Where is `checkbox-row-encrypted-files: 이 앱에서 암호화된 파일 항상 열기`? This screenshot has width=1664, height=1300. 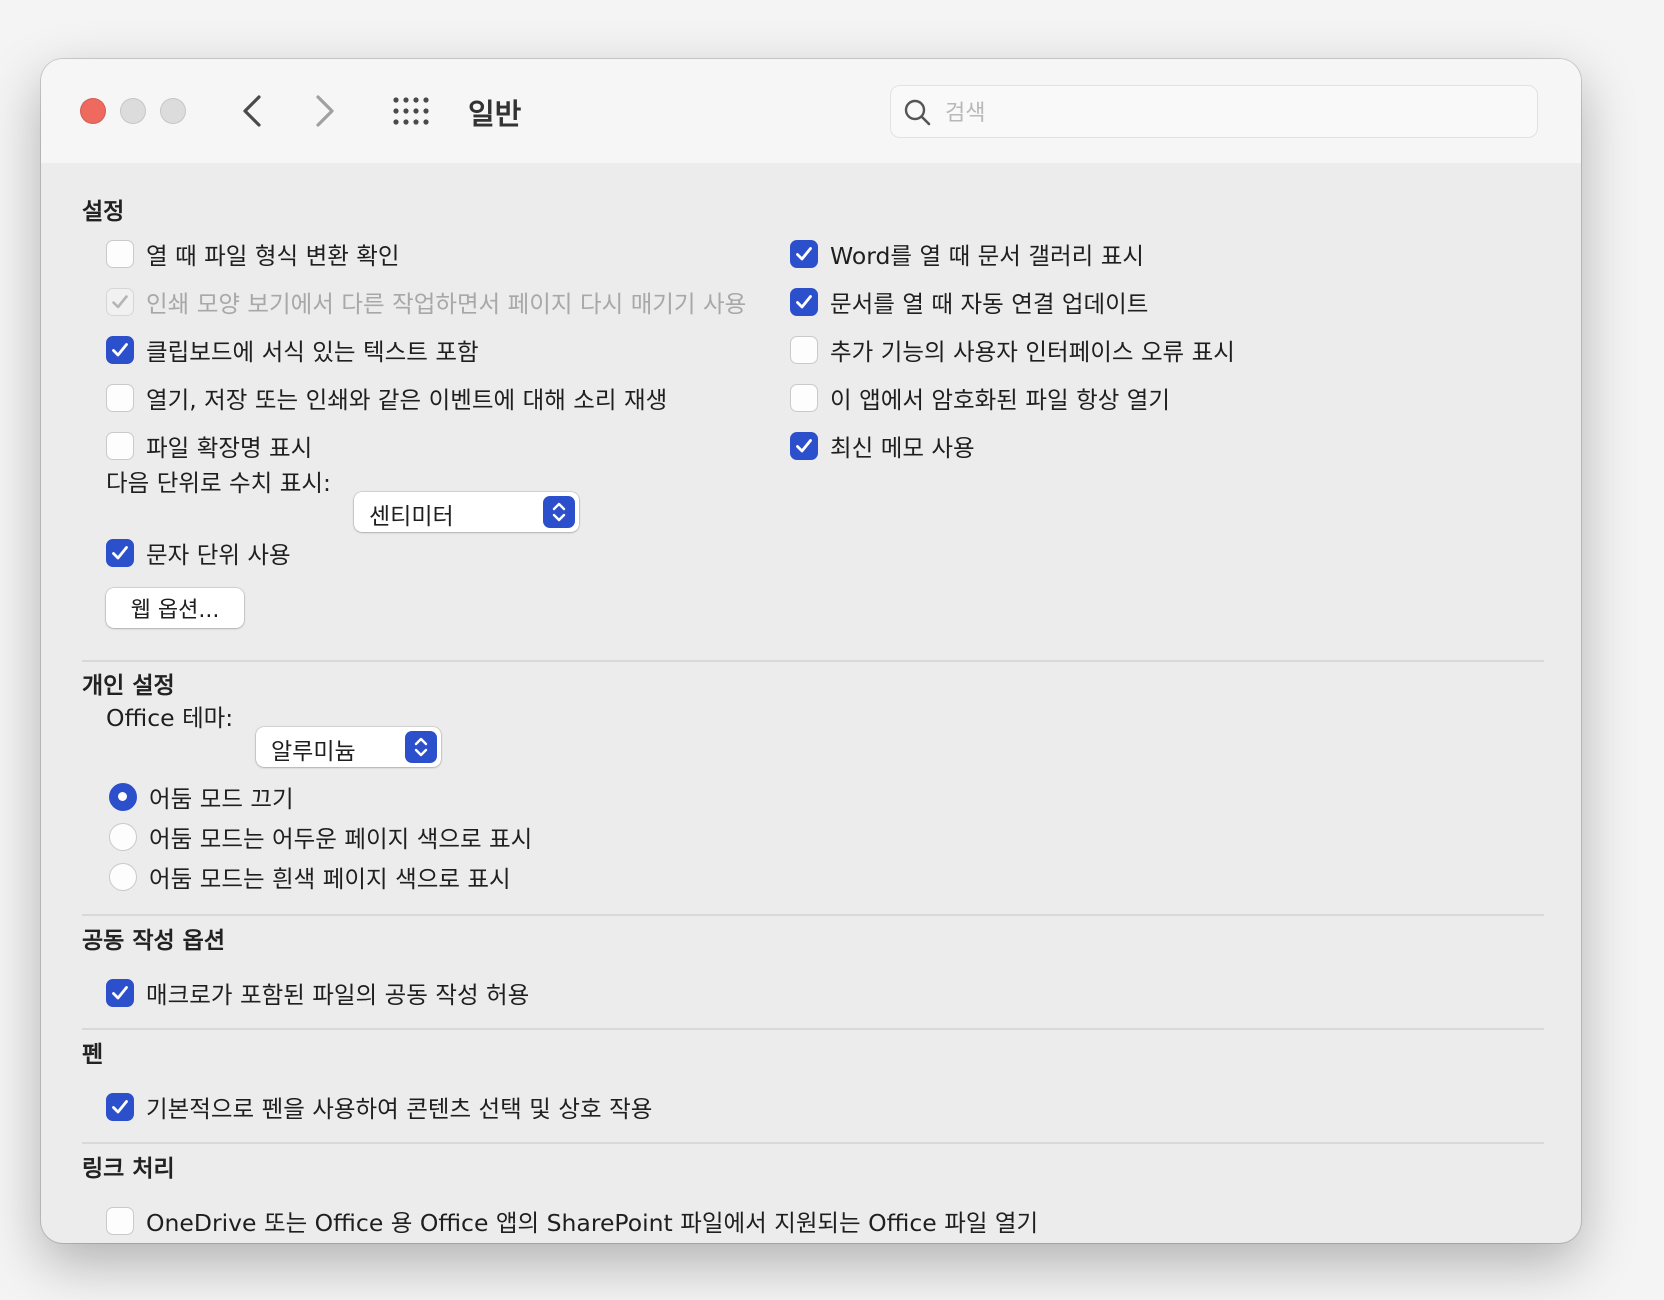 checkbox-row-encrypted-files: 이 앱에서 암호화된 파일 항상 열기 is located at coordinates (980, 398).